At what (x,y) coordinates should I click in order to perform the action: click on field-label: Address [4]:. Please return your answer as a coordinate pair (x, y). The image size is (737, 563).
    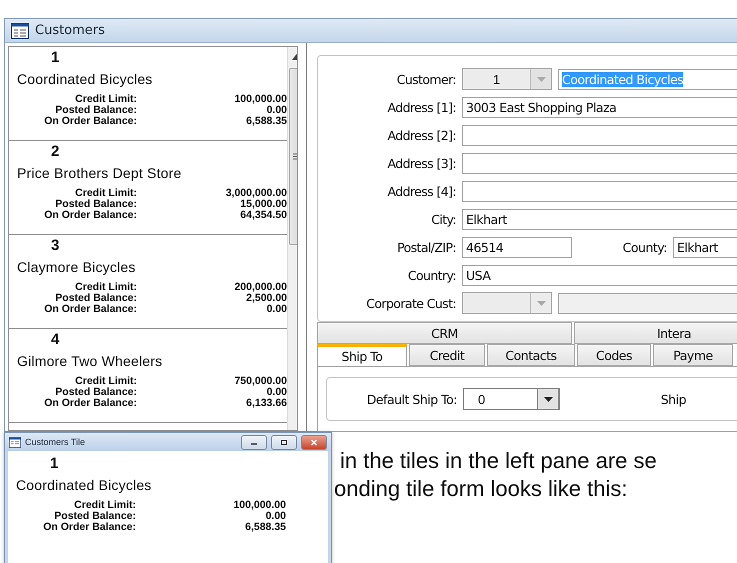
    Looking at the image, I should click on (421, 191).